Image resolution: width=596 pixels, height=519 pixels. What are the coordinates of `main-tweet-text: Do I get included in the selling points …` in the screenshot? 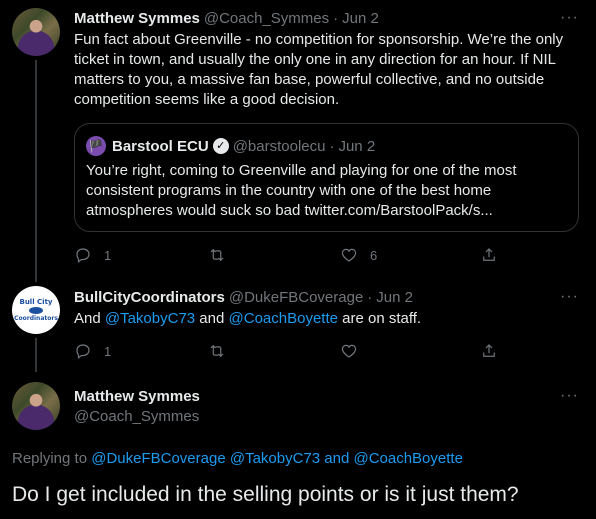 It's located at (265, 494).